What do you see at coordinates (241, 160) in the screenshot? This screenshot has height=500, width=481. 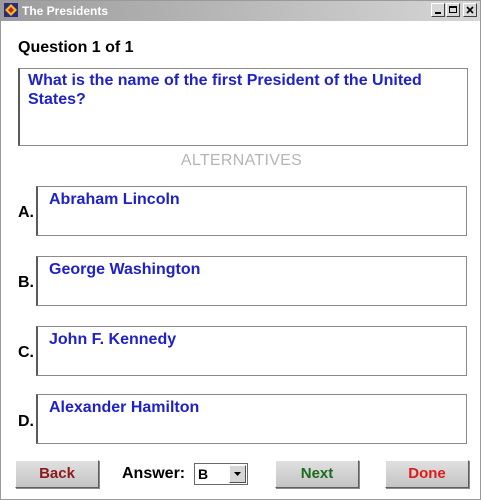 I see `alternatives-heading: ALTERNATIVES` at bounding box center [241, 160].